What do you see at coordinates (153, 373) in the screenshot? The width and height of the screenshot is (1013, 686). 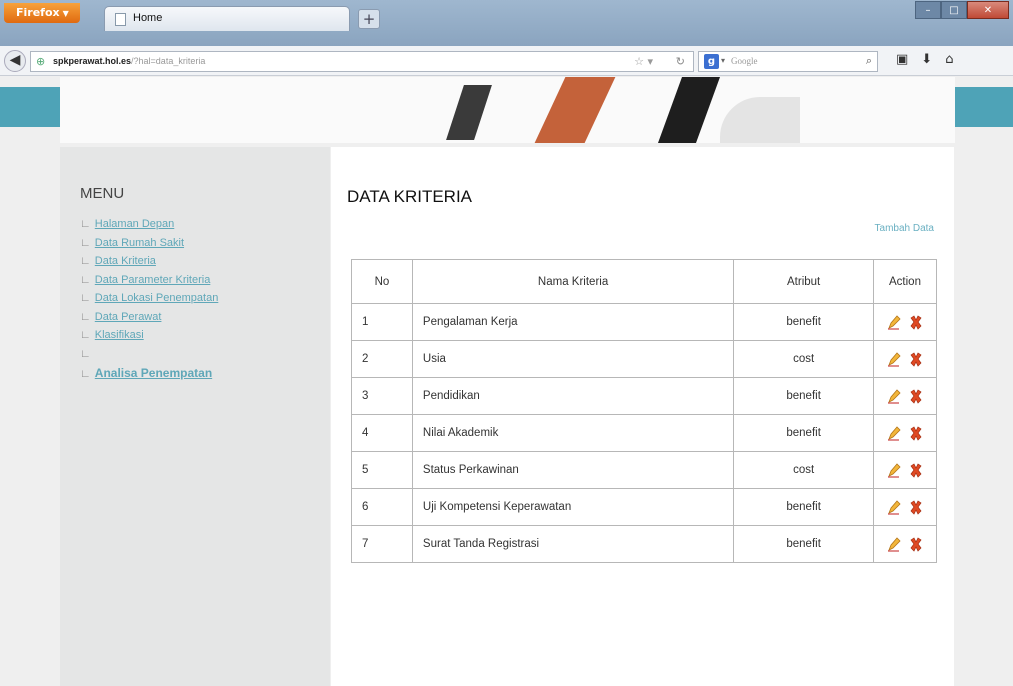 I see `sidebar-link: Analisa Penempatan` at bounding box center [153, 373].